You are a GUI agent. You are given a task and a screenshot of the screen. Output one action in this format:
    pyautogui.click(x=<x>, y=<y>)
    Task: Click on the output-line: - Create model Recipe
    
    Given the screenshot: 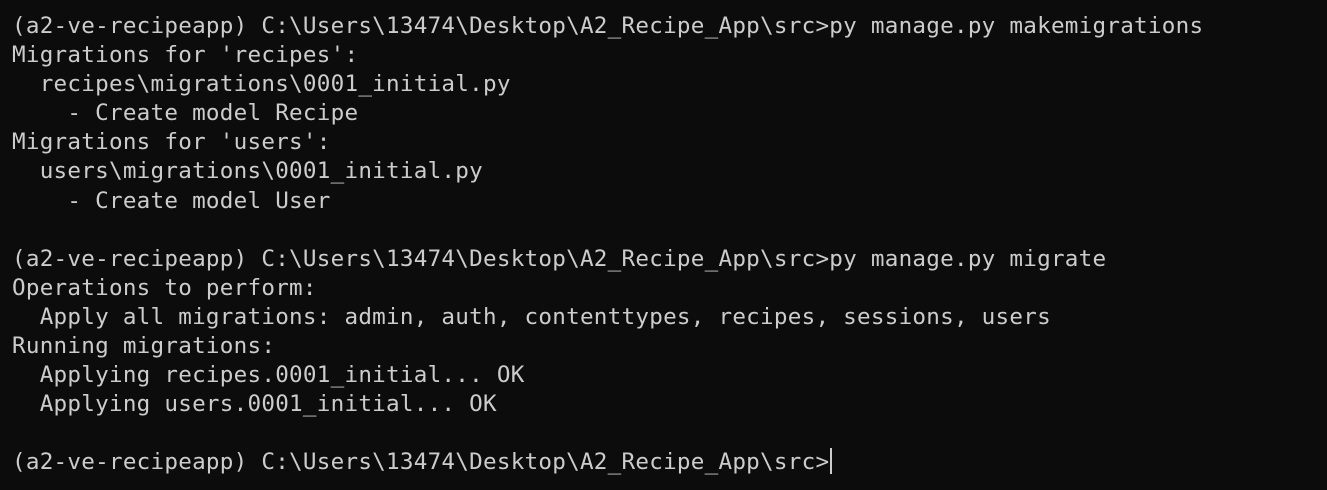 What is the action you would take?
    pyautogui.click(x=185, y=113)
    